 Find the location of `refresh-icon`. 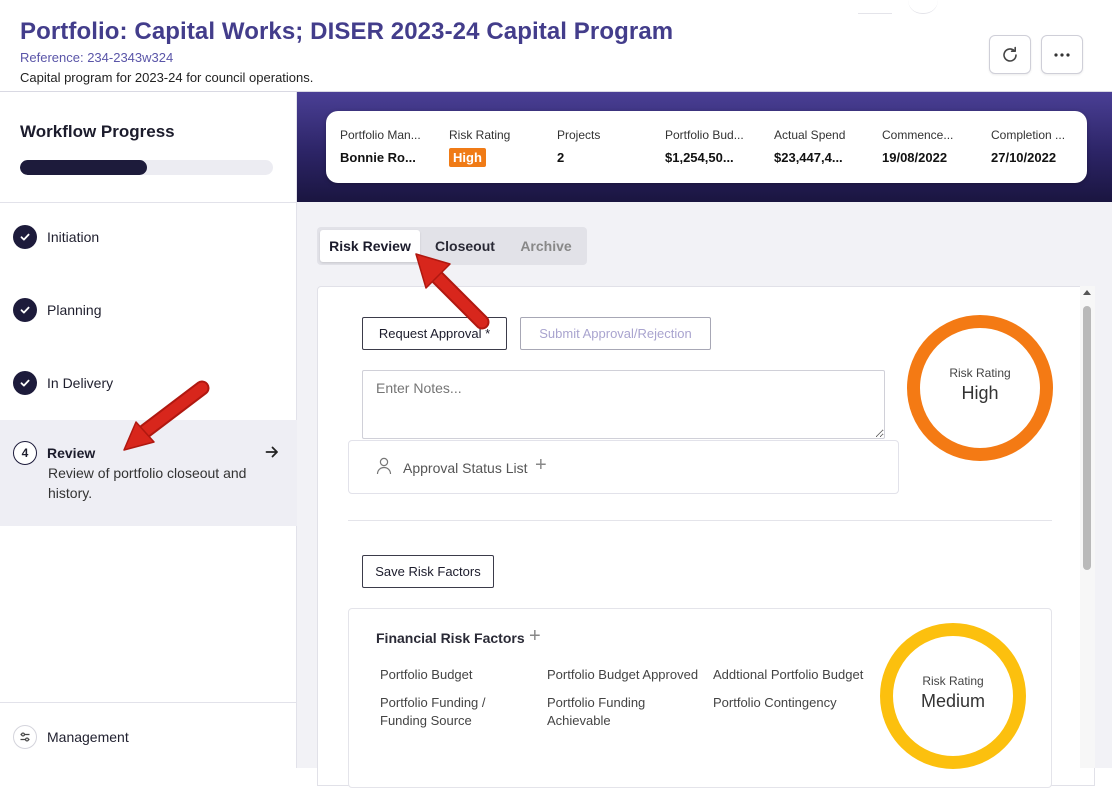

refresh-icon is located at coordinates (1010, 54).